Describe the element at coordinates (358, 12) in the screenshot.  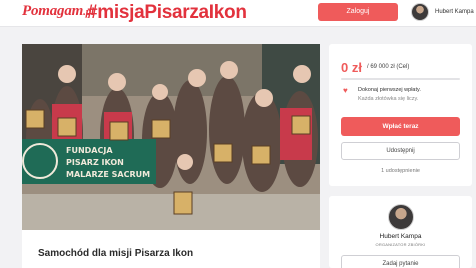
I see `login-button: Zaloguj` at that location.